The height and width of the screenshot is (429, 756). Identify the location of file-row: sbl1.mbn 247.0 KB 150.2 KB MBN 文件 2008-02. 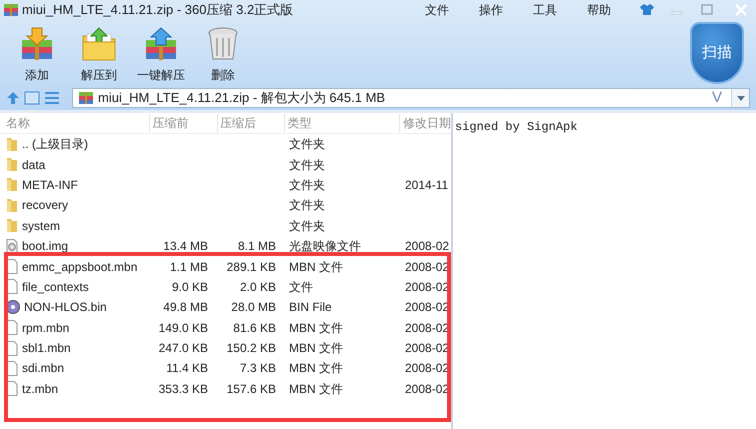
(225, 348).